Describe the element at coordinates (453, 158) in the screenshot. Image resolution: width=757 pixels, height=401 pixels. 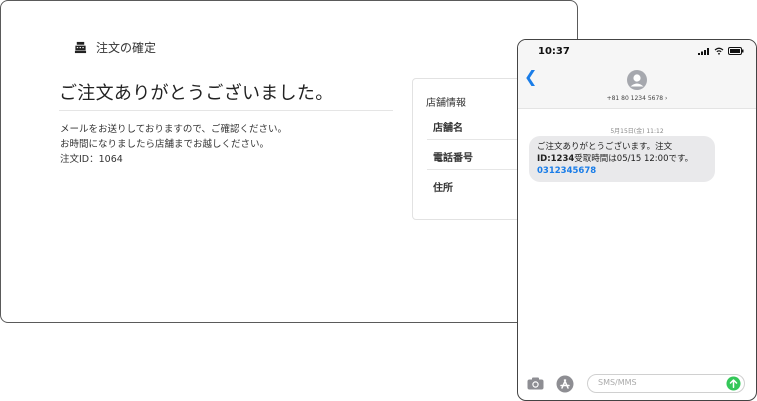
I see `phone-number-label: 電話番号` at that location.